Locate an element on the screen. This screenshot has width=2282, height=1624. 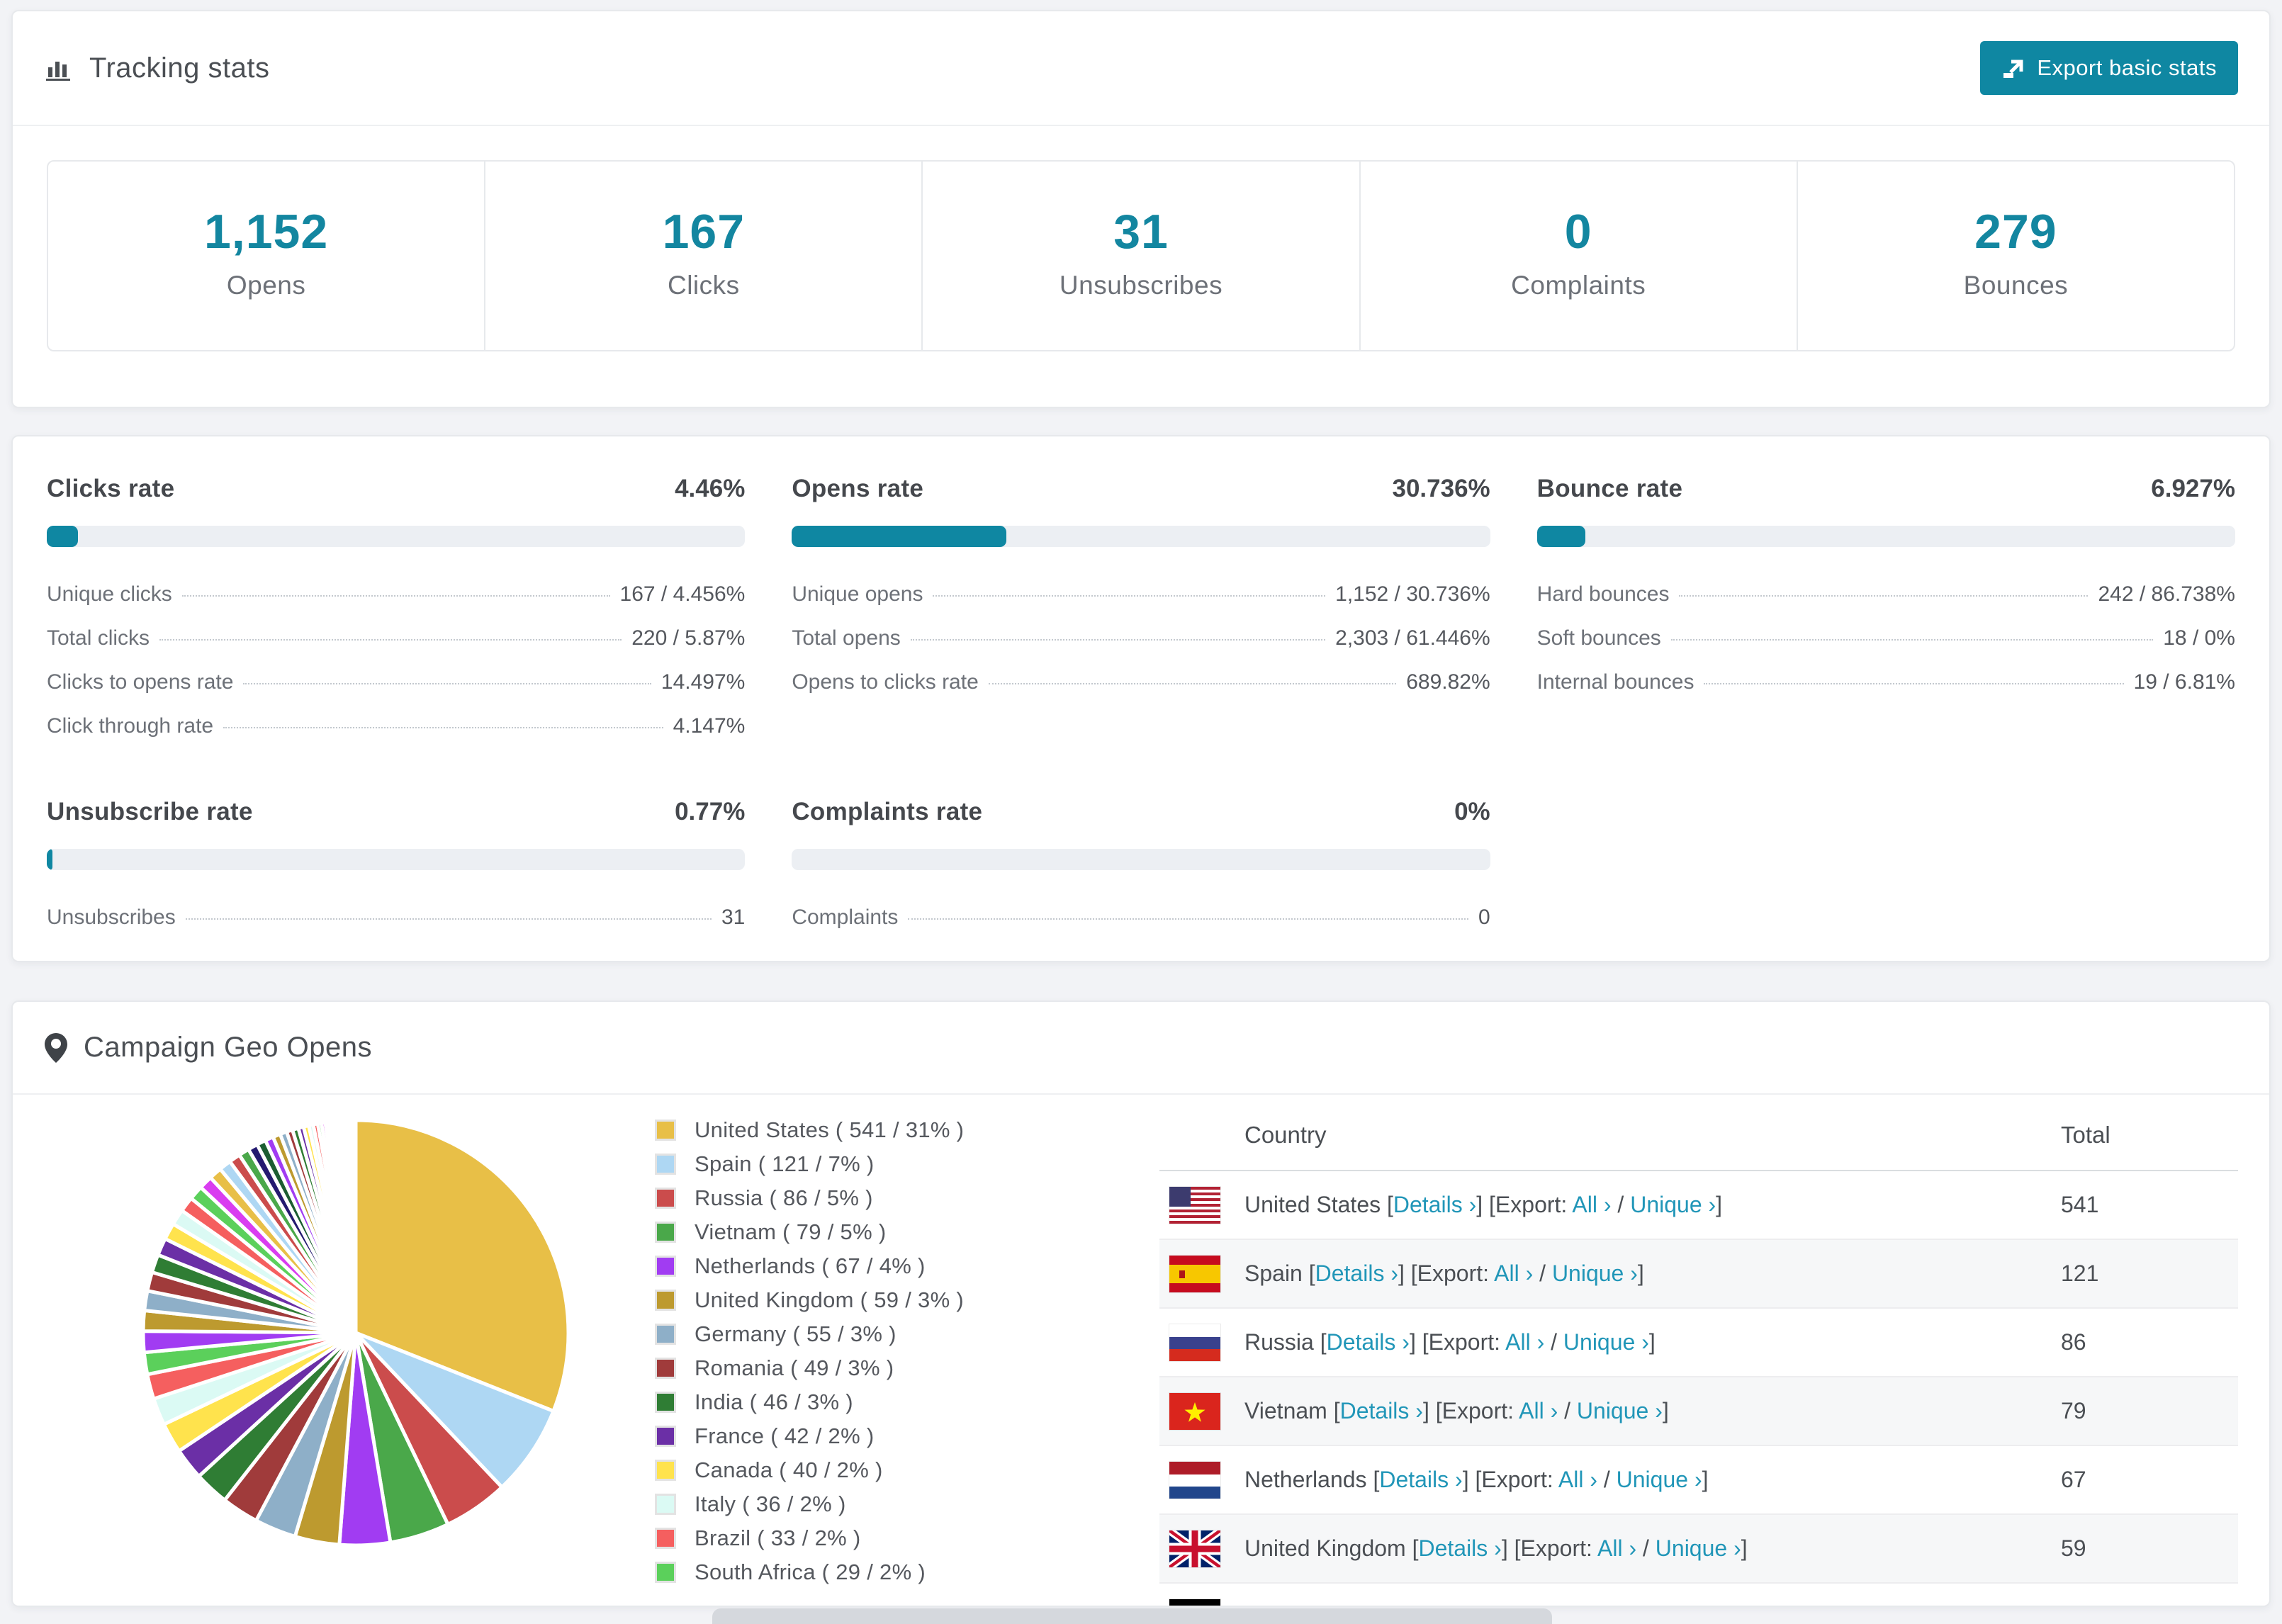
rate-detail-label: Complaints is located at coordinates (846, 917).